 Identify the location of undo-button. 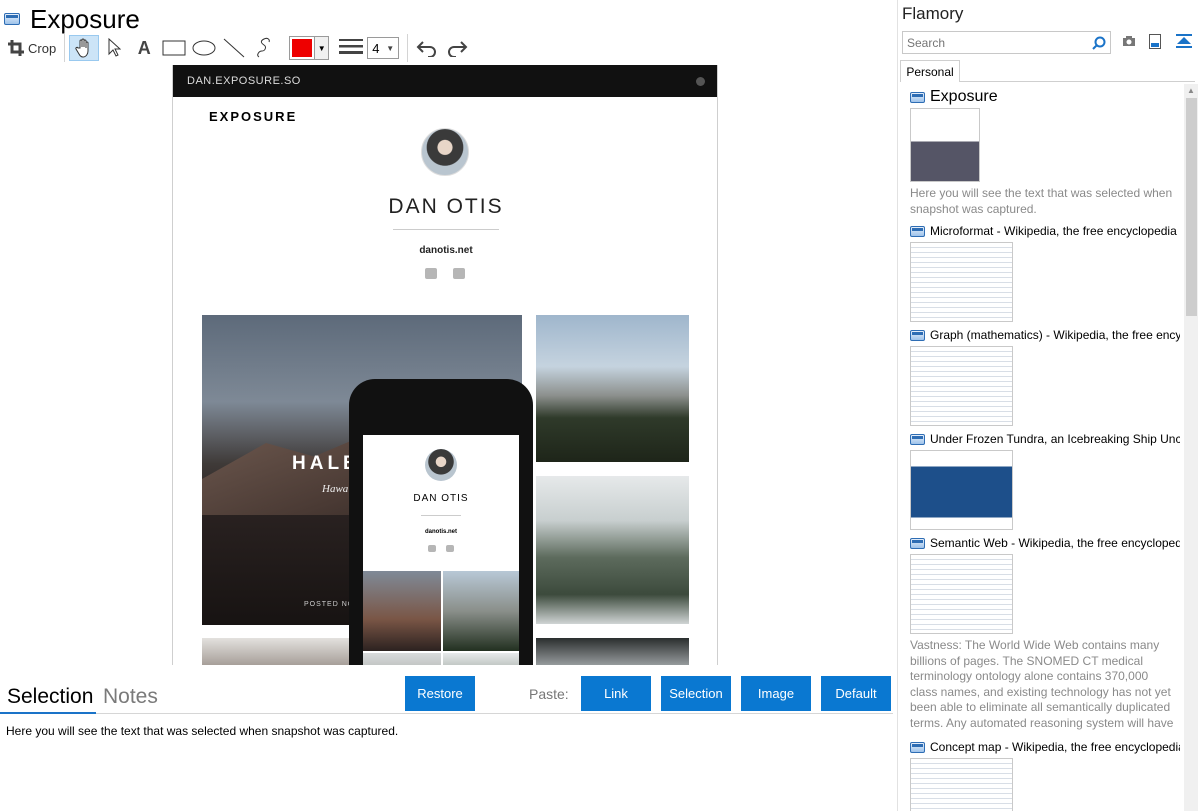
(427, 48).